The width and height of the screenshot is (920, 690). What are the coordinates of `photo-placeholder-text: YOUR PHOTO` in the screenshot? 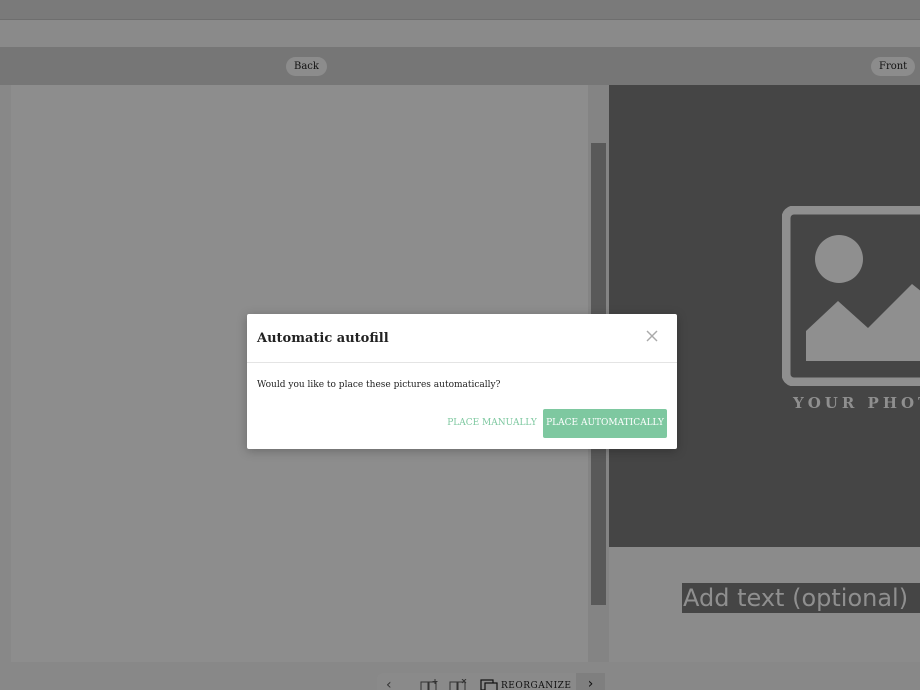 It's located at (856, 403).